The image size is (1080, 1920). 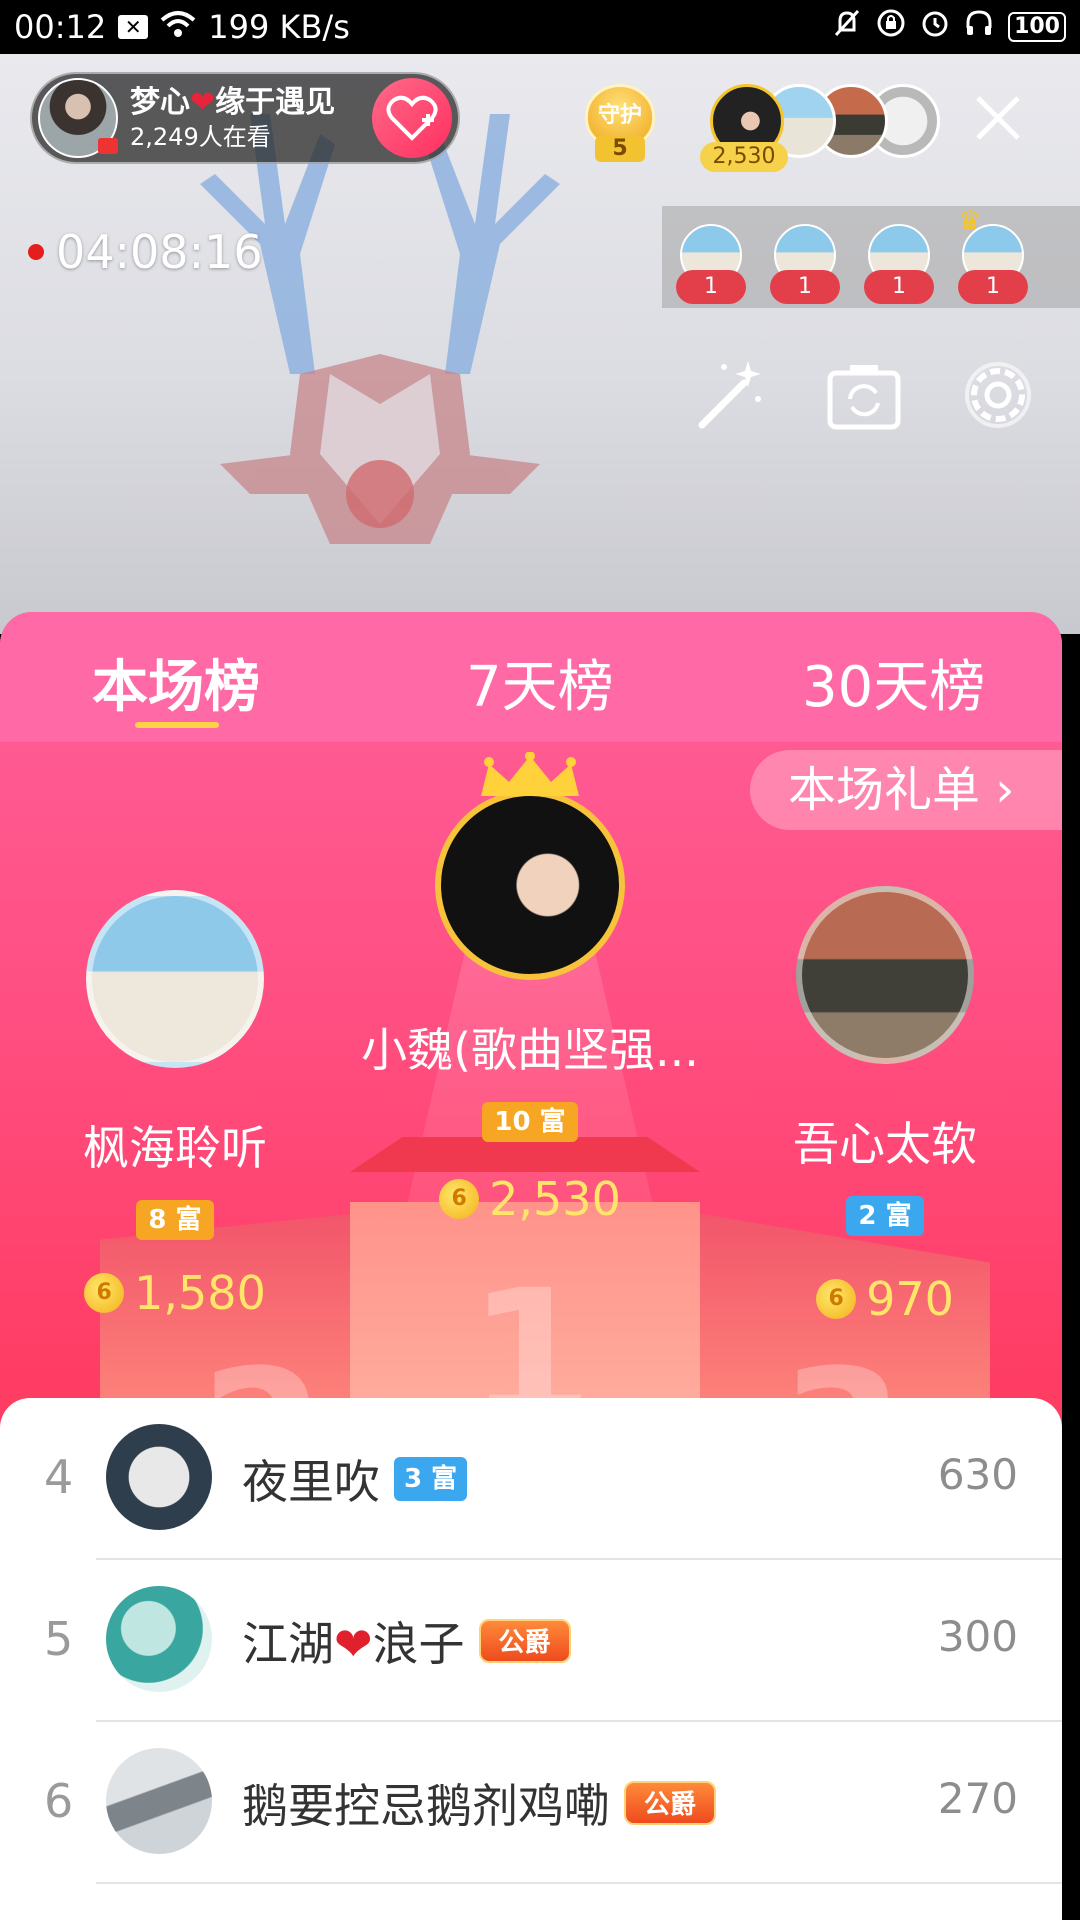 What do you see at coordinates (59, 1801) in the screenshot?
I see `rank-number: 6` at bounding box center [59, 1801].